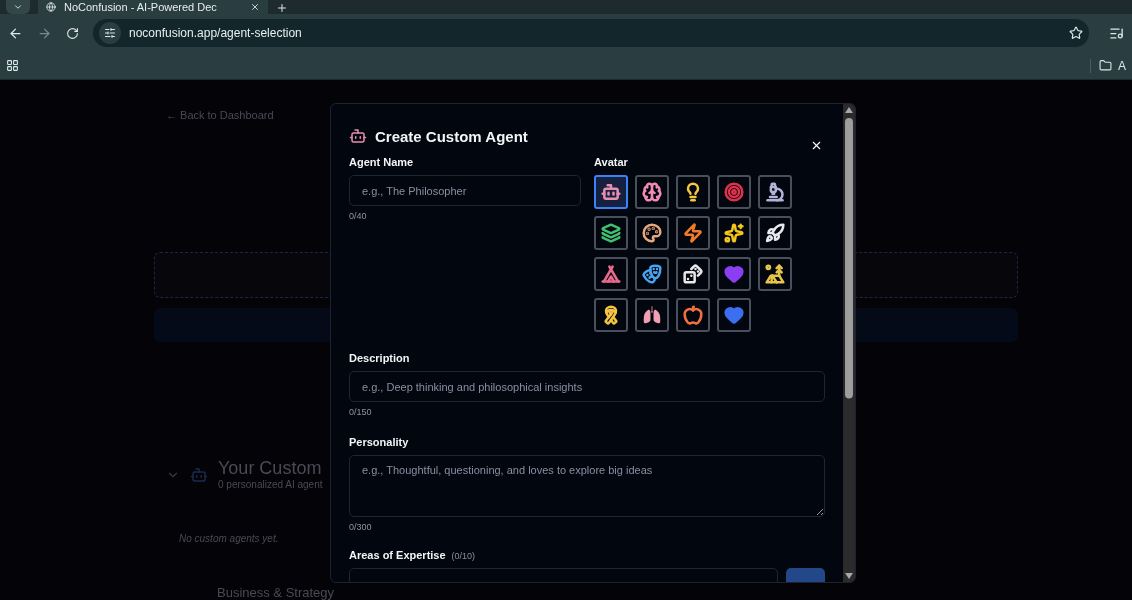 This screenshot has width=1132, height=600. What do you see at coordinates (463, 556) in the screenshot?
I see `expertise-count: (0/10)` at bounding box center [463, 556].